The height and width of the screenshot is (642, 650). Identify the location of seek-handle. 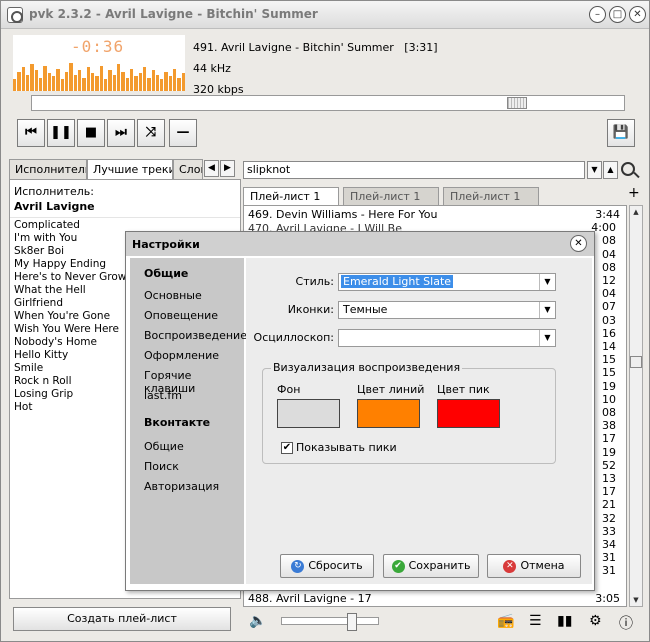
(516, 103).